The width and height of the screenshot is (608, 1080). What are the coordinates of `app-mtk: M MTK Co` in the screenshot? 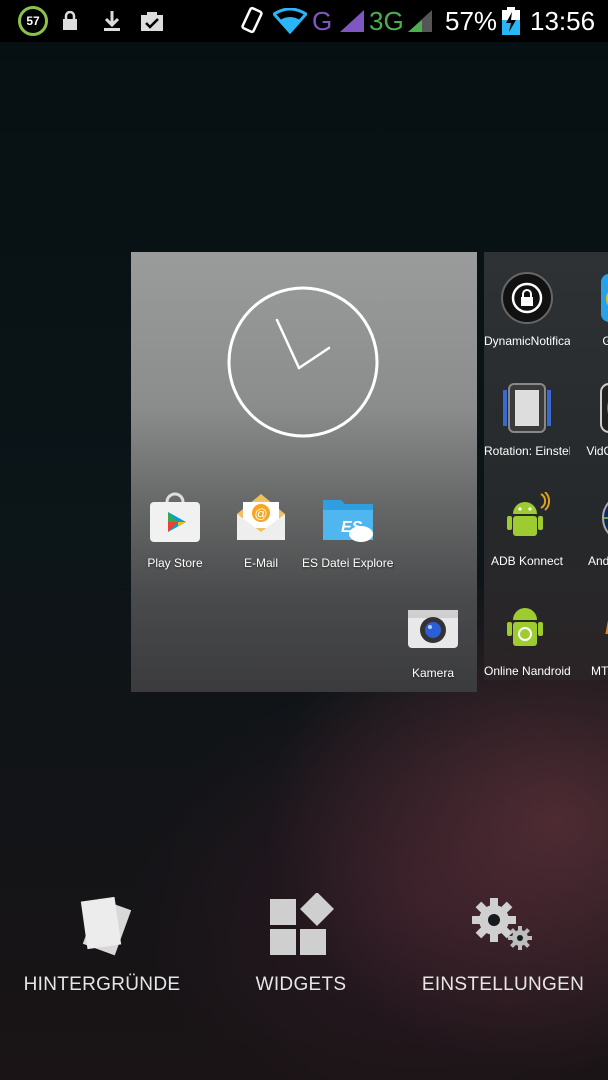 It's located at (589, 640).